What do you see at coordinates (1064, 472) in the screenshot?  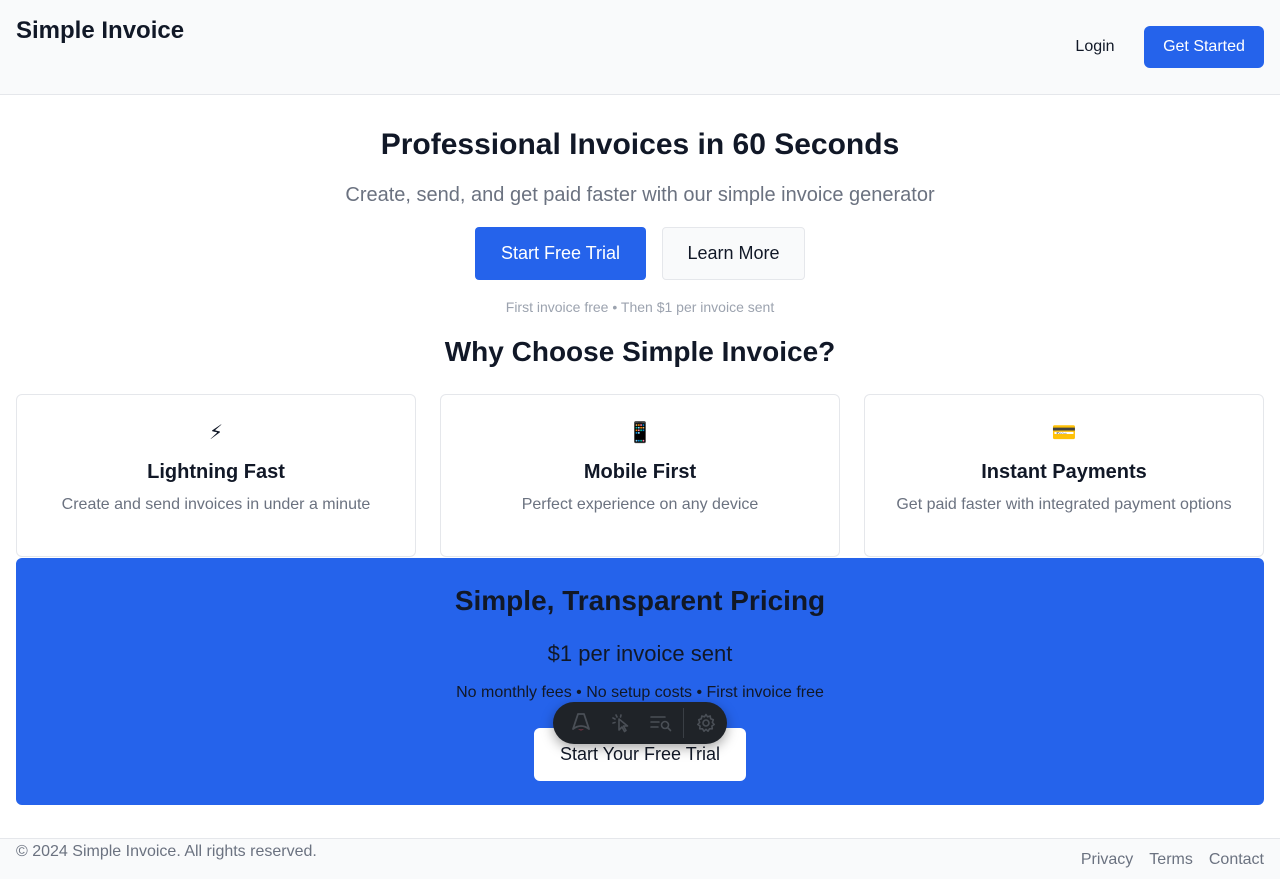 I see `feature-card-title: Instant Payments` at bounding box center [1064, 472].